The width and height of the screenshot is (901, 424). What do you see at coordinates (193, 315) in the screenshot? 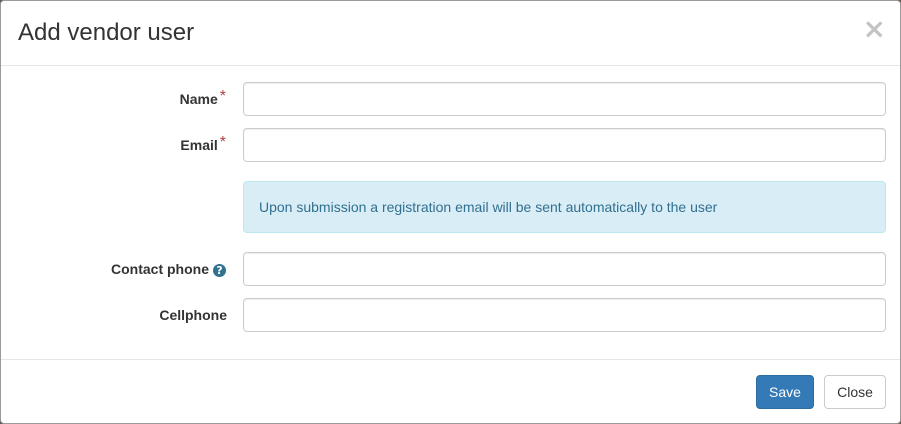
I see `cellphone-label: Cellphone` at bounding box center [193, 315].